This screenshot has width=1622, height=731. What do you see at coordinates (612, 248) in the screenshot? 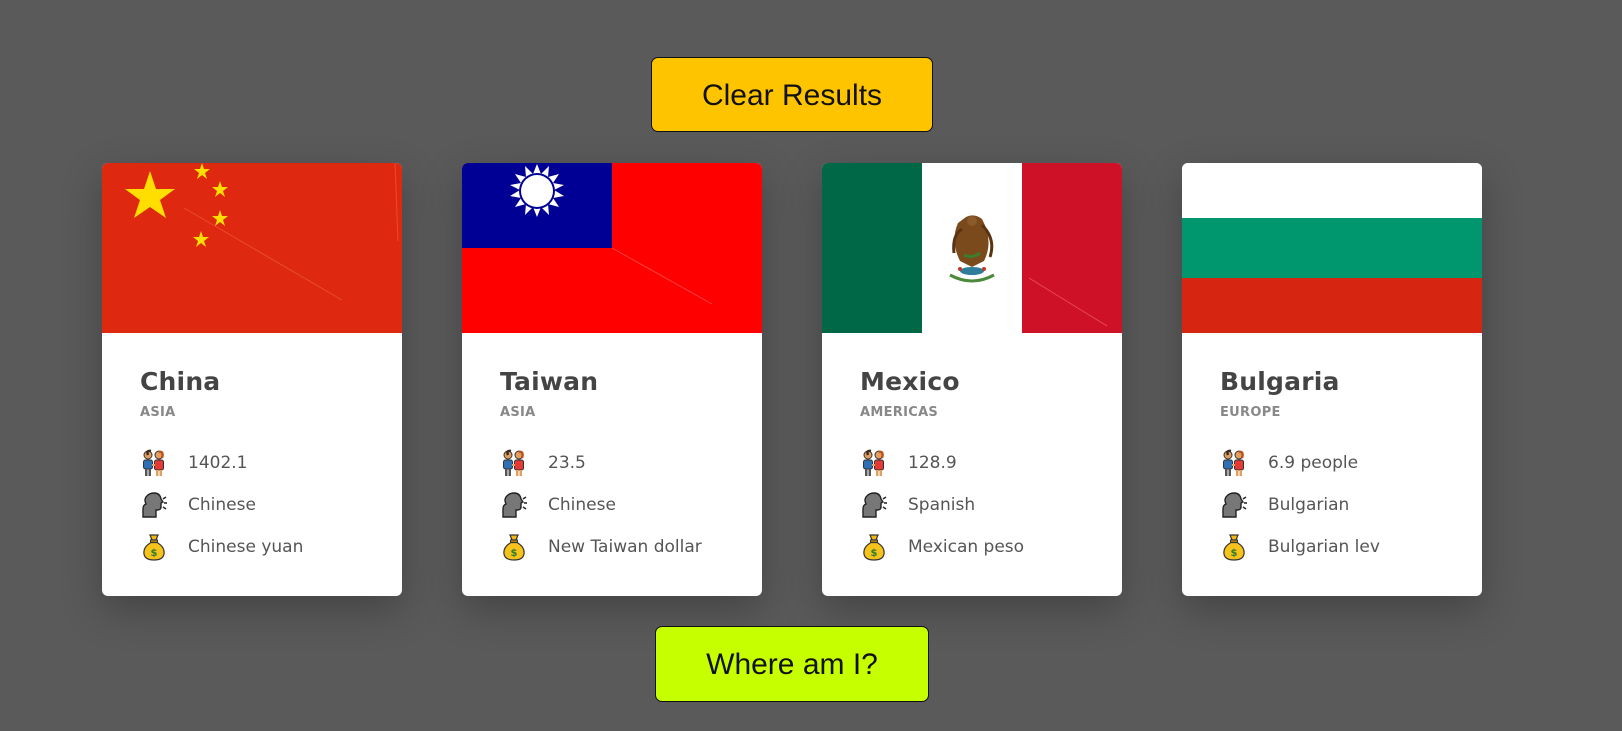
I see `taiwan-flag` at bounding box center [612, 248].